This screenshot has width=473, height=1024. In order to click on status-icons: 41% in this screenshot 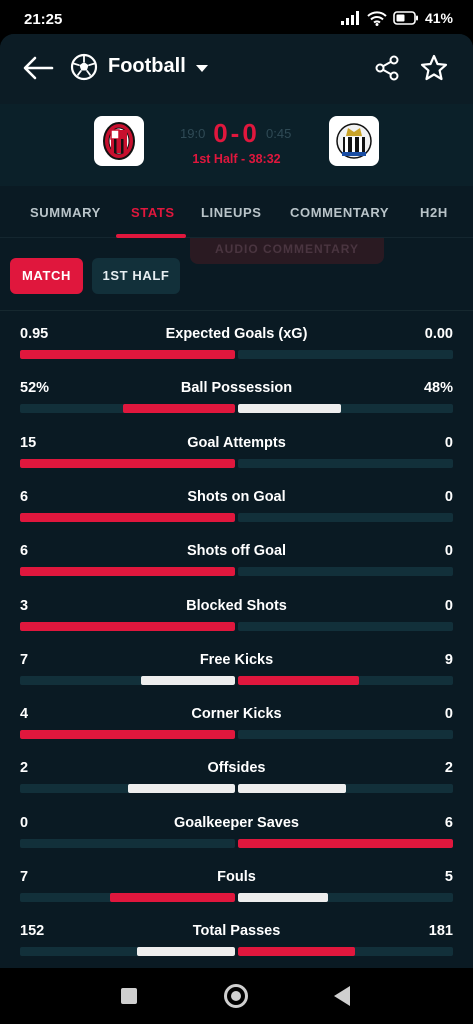, I will do `click(396, 18)`.